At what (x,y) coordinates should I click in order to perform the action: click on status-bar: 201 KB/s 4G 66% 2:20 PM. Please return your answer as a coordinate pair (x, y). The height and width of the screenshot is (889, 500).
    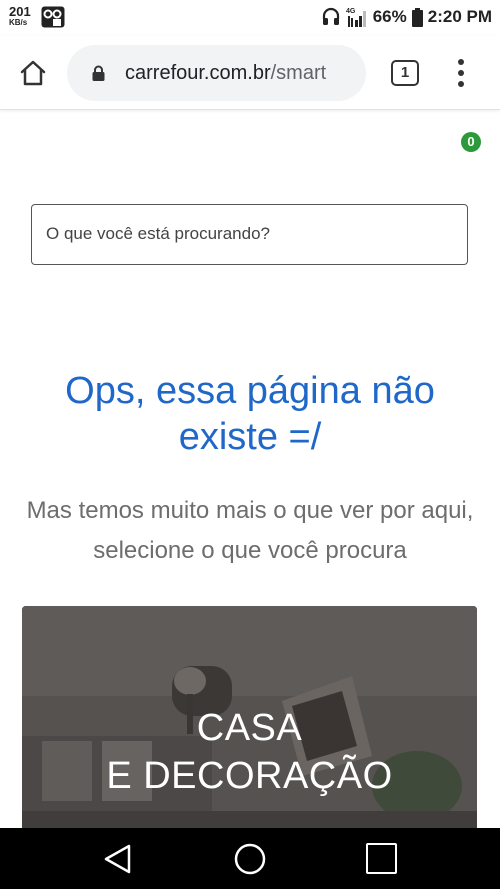
    Looking at the image, I should click on (250, 18).